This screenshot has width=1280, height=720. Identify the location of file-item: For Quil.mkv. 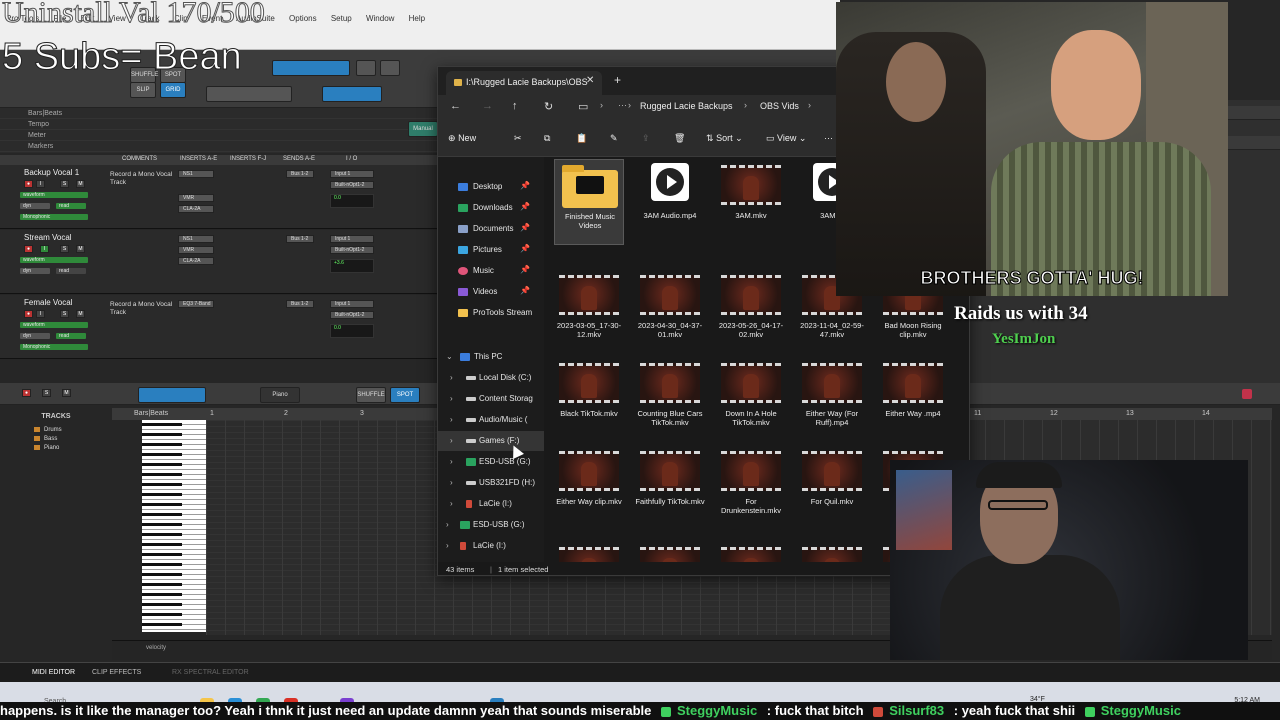
(832, 488).